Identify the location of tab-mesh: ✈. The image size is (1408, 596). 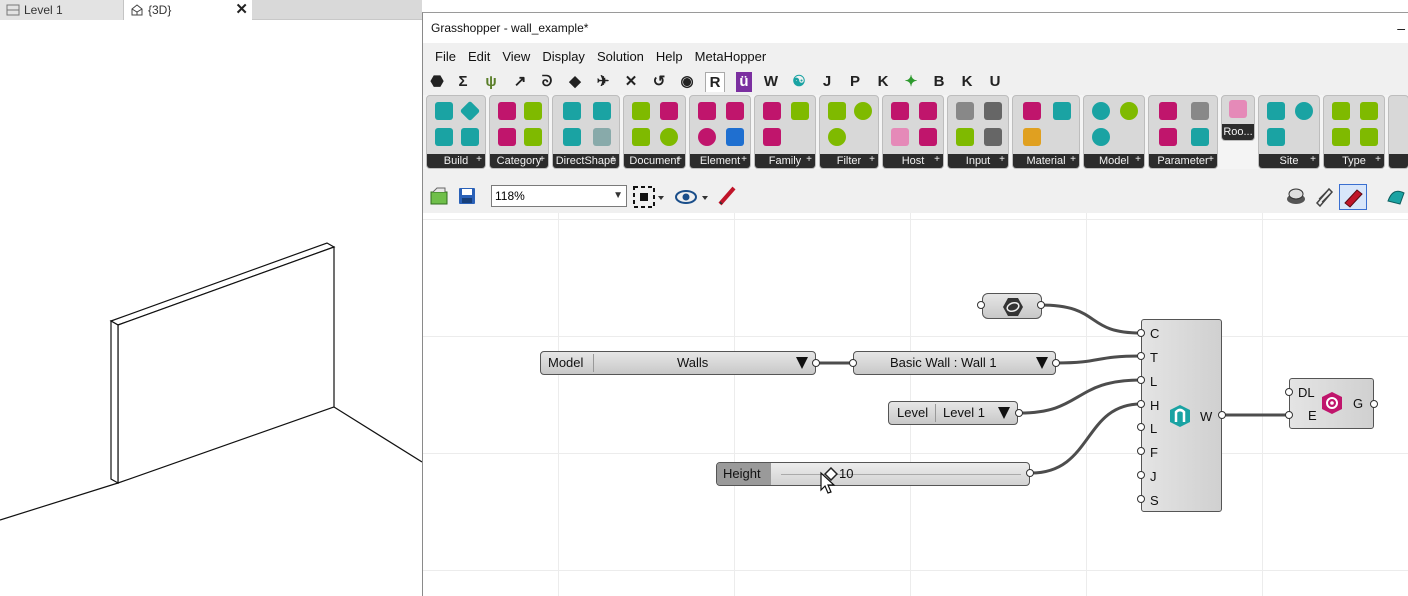
(603, 82).